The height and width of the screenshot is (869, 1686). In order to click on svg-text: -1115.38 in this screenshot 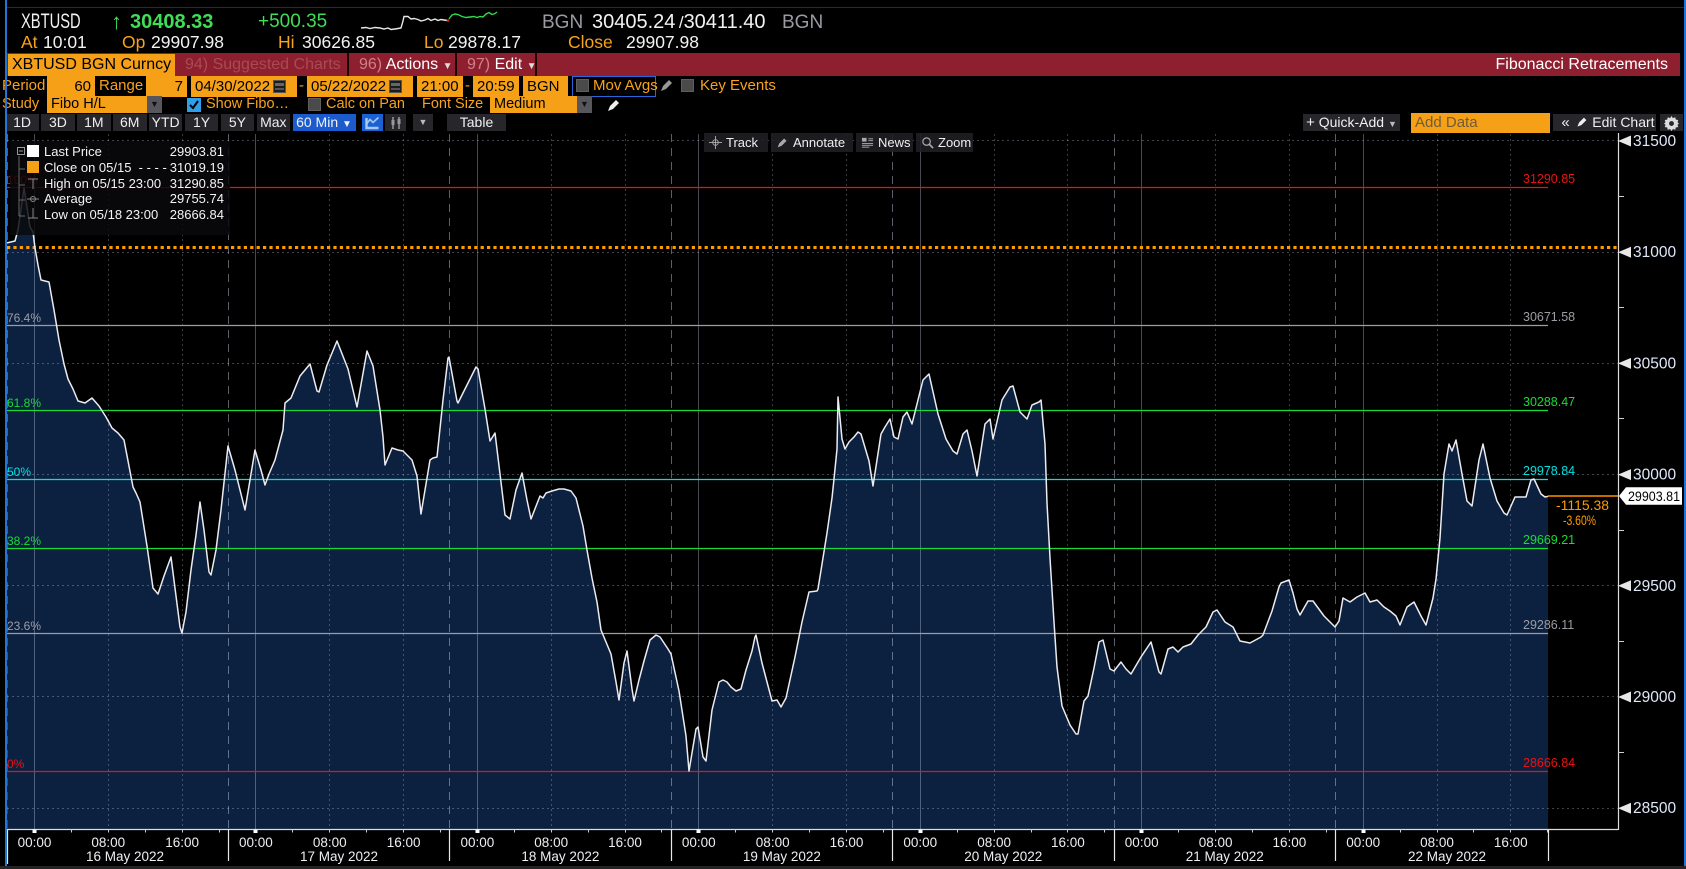, I will do `click(1582, 505)`.